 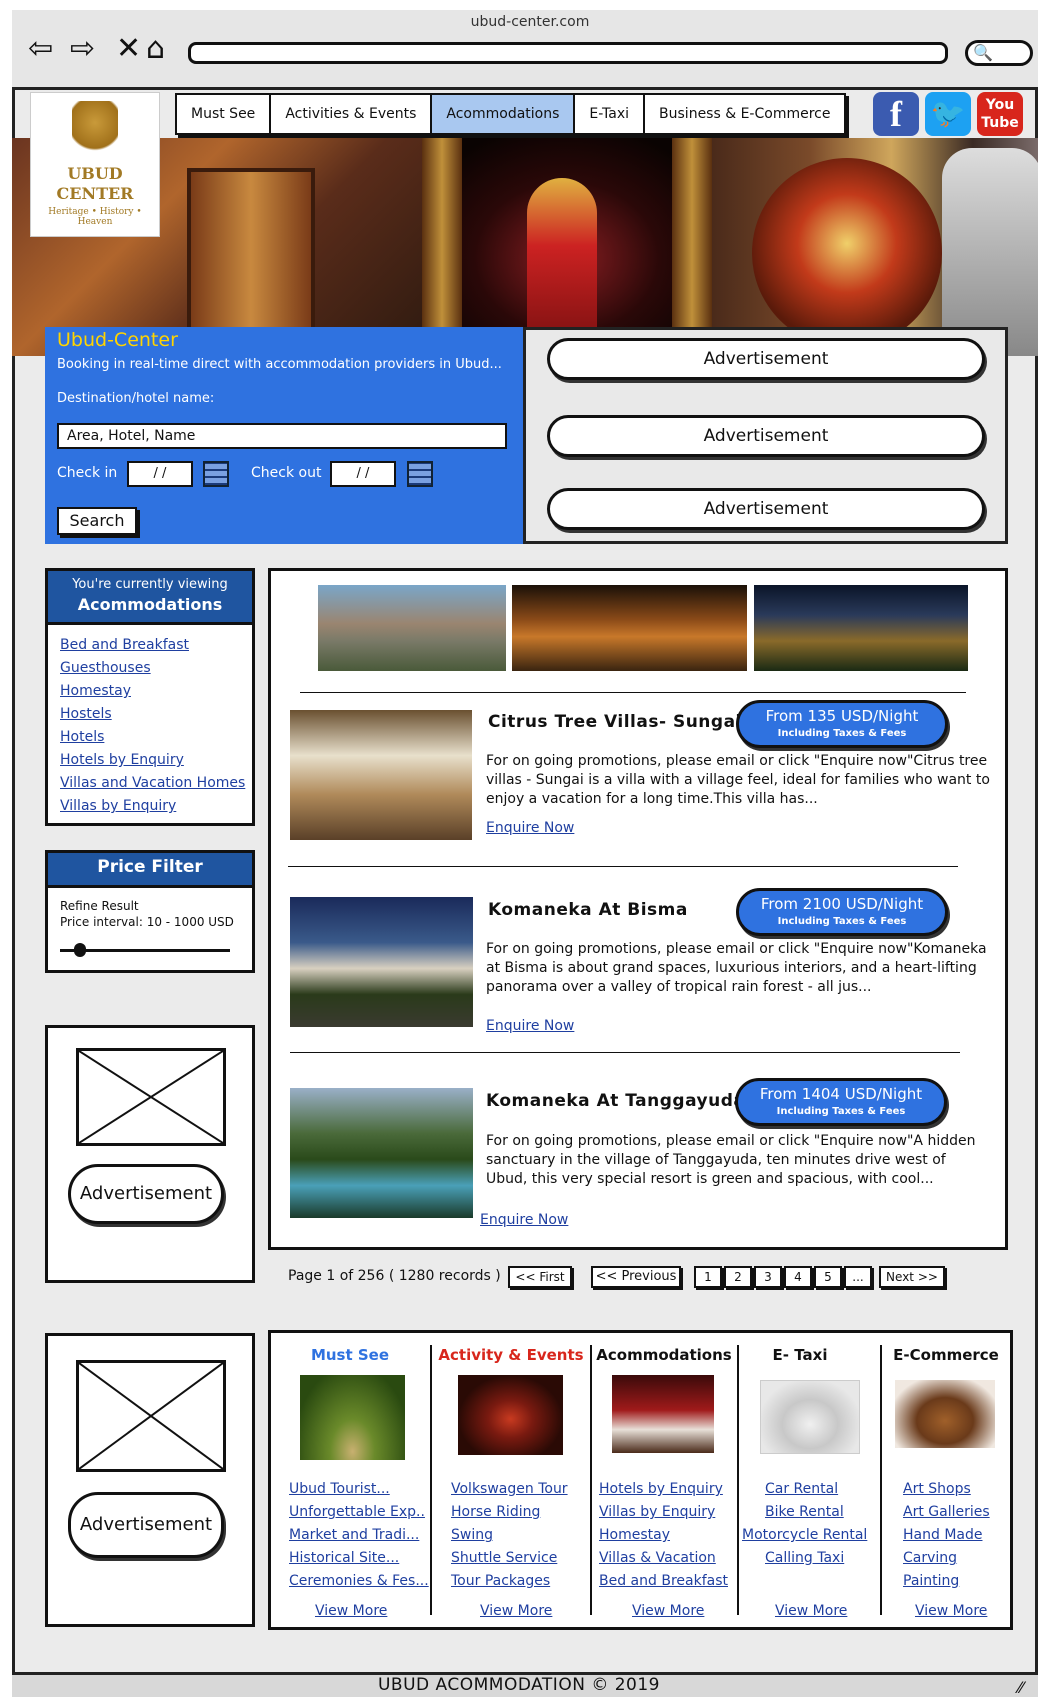 I want to click on category-link-villas-vacation-homes: Villas and Vacation Homes, so click(x=152, y=783).